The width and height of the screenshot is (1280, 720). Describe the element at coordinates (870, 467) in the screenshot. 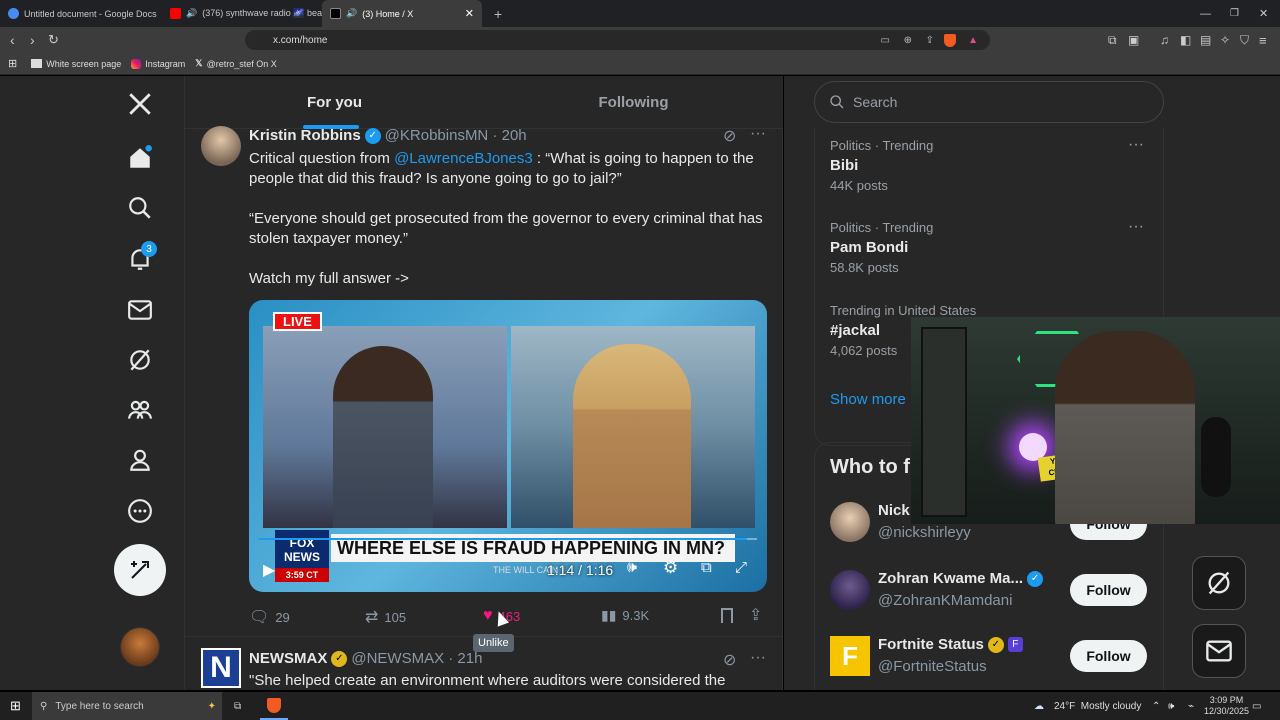

I see `who-to-follow-heading: Who to f` at that location.